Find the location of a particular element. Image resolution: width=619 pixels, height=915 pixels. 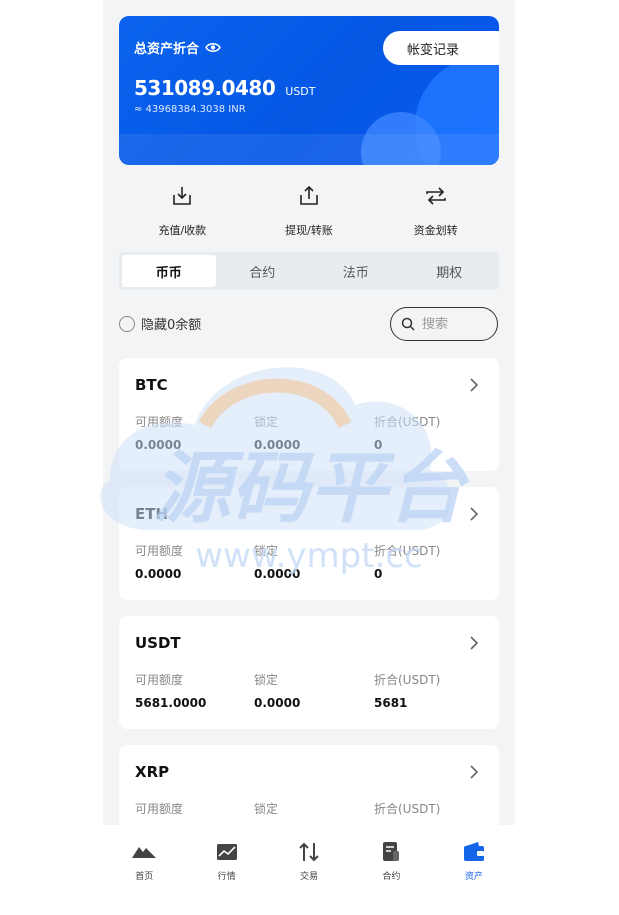

download-icon is located at coordinates (182, 196).